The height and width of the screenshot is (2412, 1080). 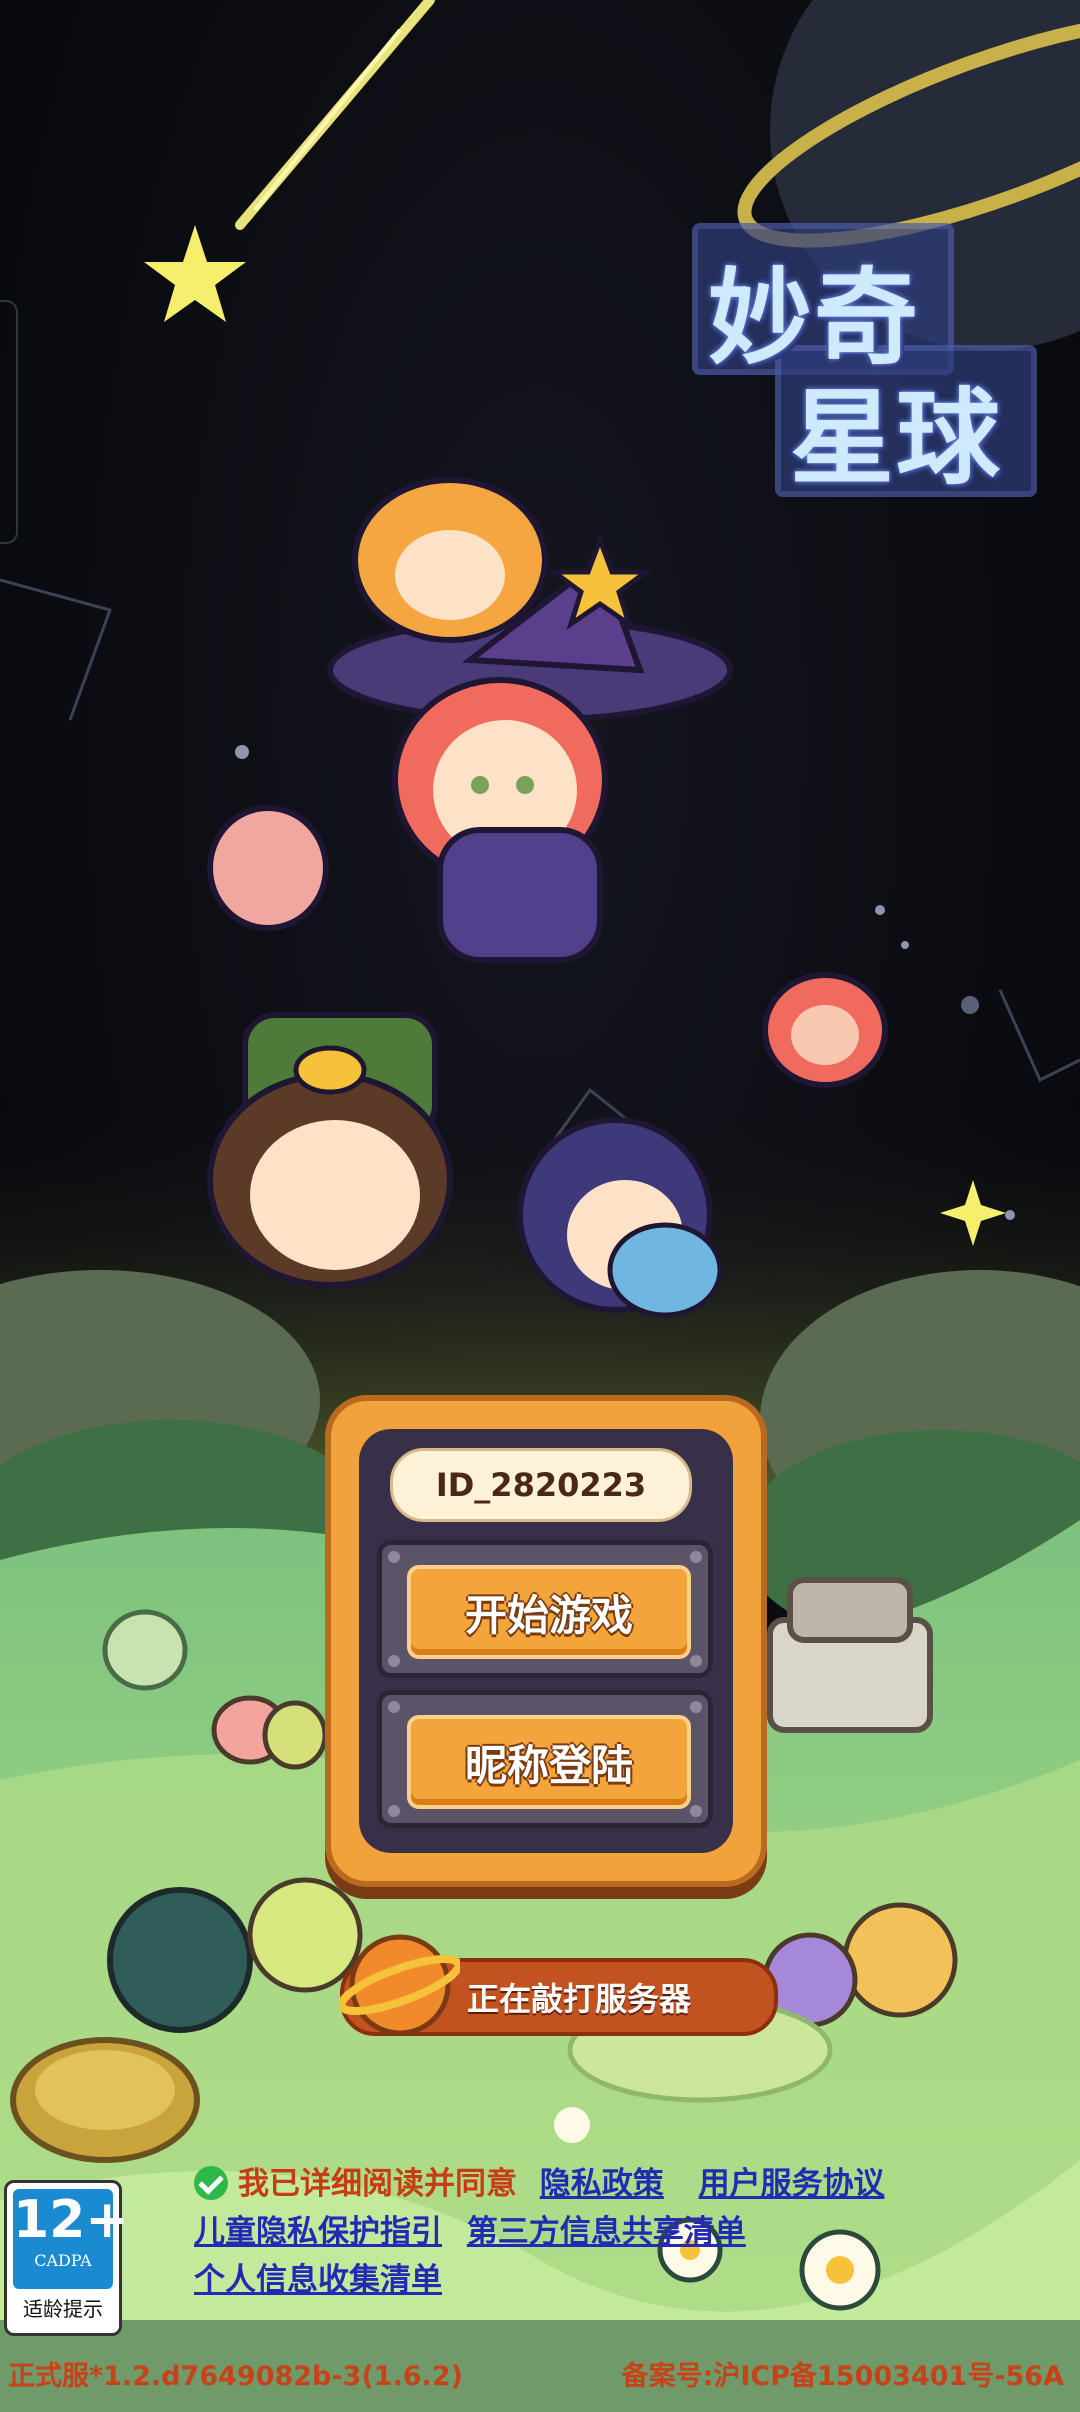 What do you see at coordinates (860, 365) in the screenshot?
I see `game-logo: 妙奇 星球` at bounding box center [860, 365].